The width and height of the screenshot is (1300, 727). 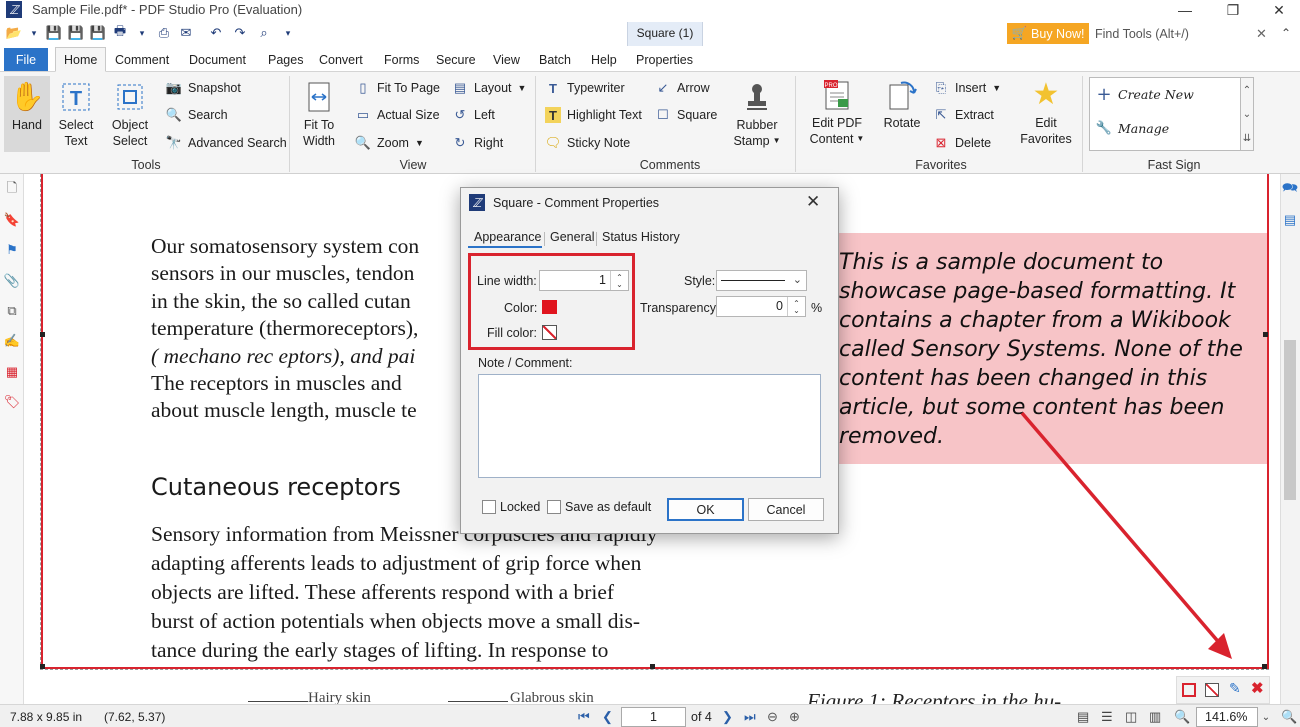 What do you see at coordinates (1289, 717) in the screenshot?
I see `zoom-in-icon: 🔍` at bounding box center [1289, 717].